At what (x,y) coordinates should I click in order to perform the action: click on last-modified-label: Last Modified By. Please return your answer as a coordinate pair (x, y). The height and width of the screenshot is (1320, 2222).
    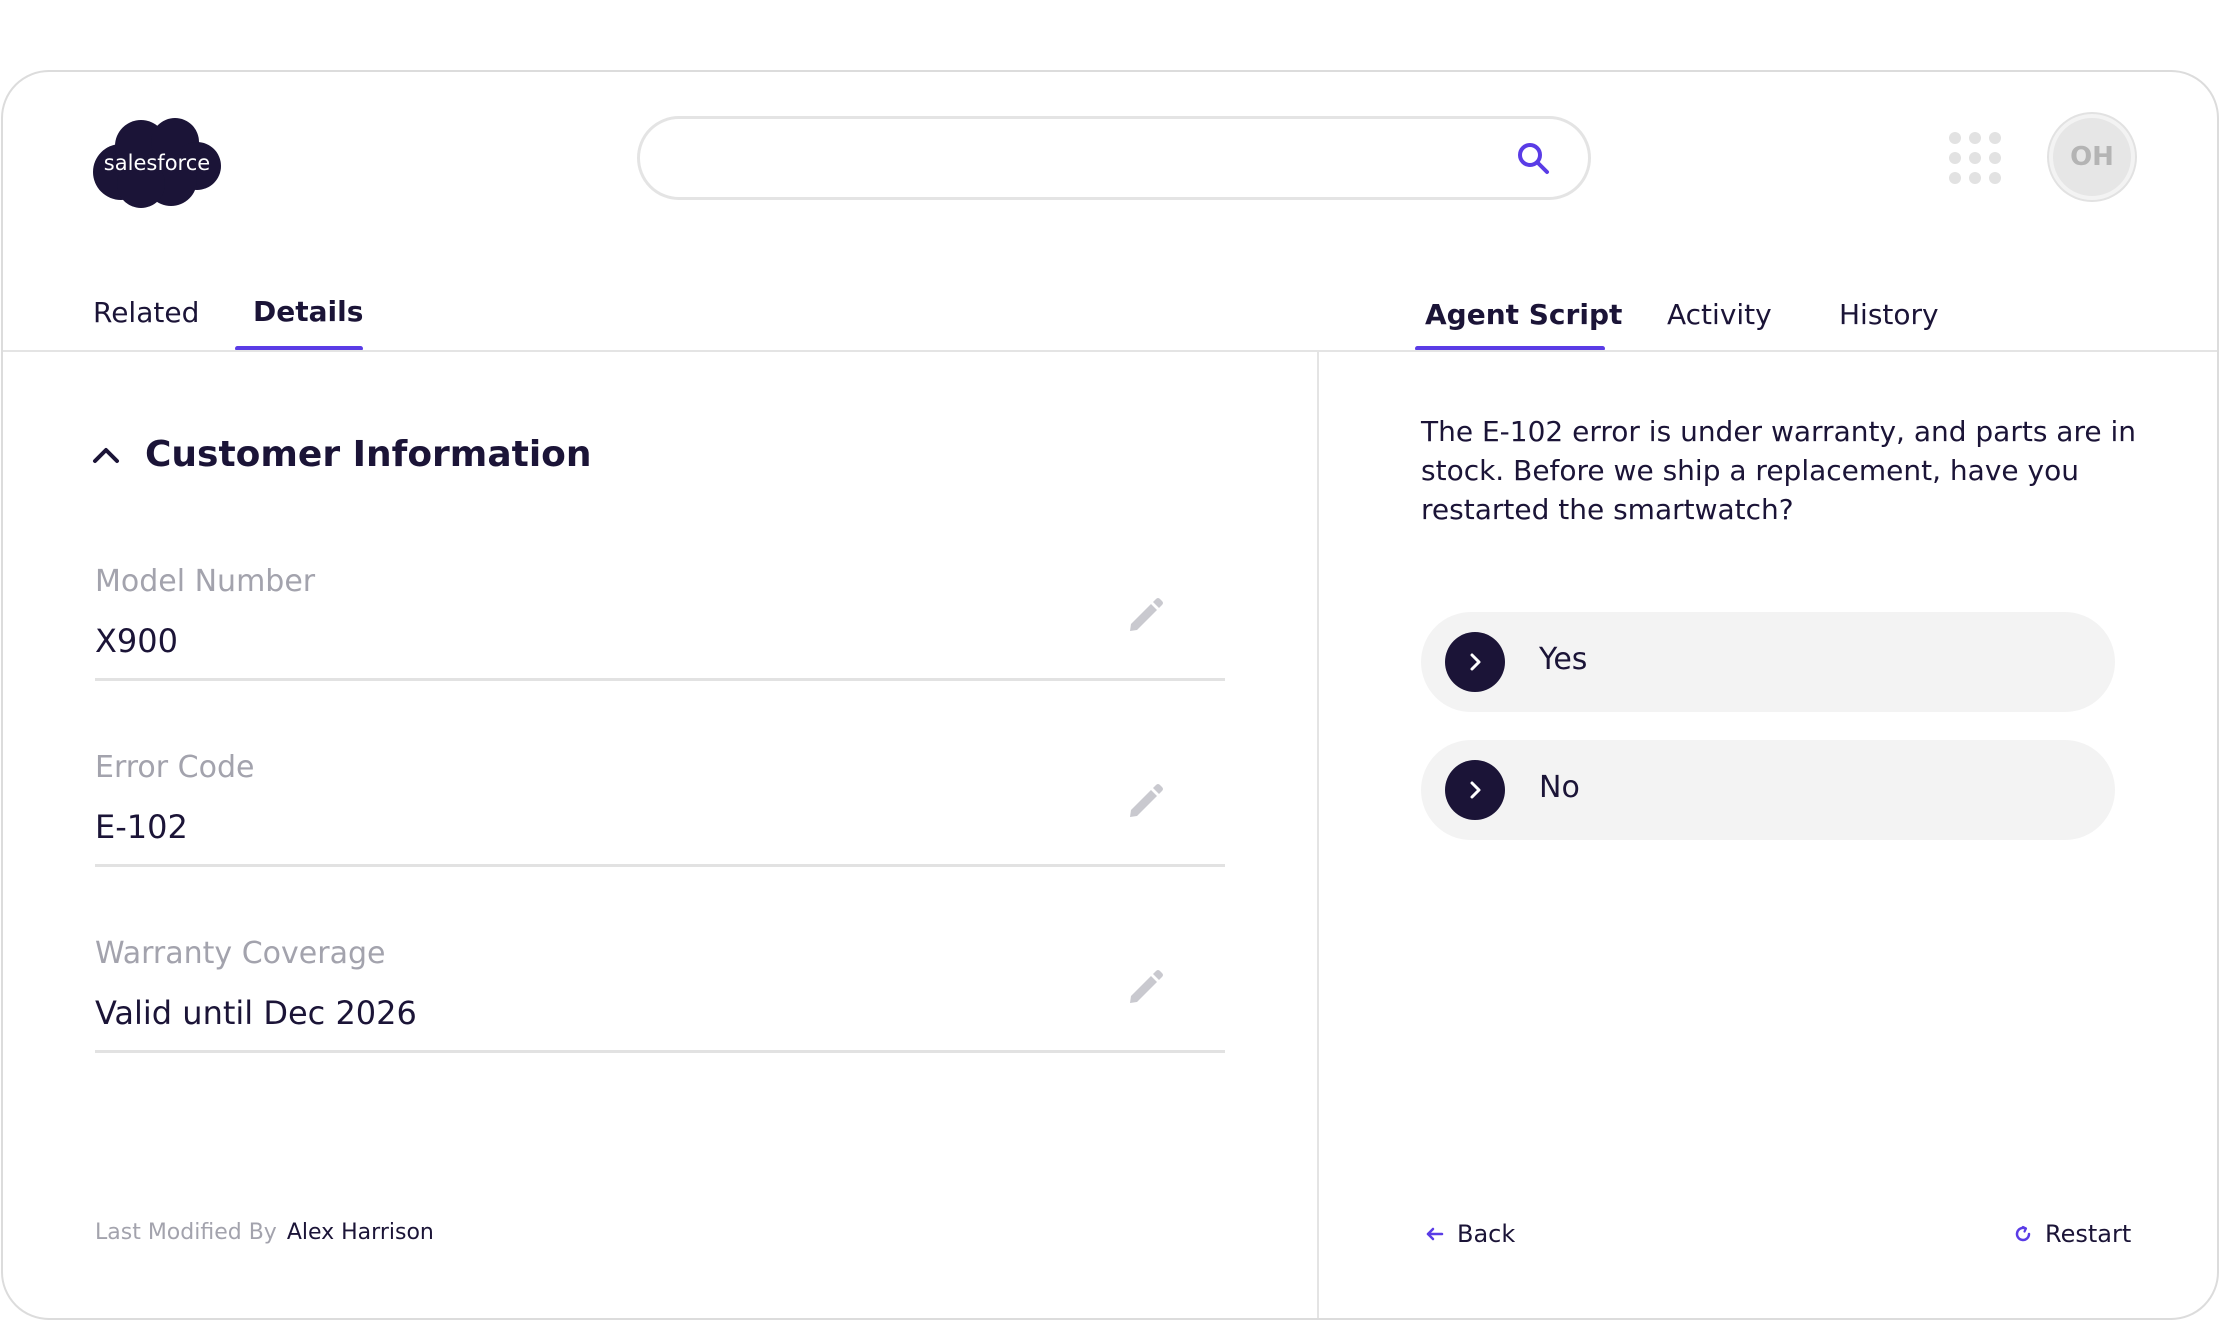
    Looking at the image, I should click on (186, 1232).